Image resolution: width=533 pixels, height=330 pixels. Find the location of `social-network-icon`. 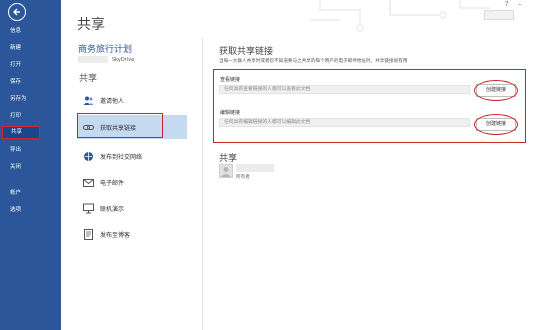

social-network-icon is located at coordinates (88, 156).